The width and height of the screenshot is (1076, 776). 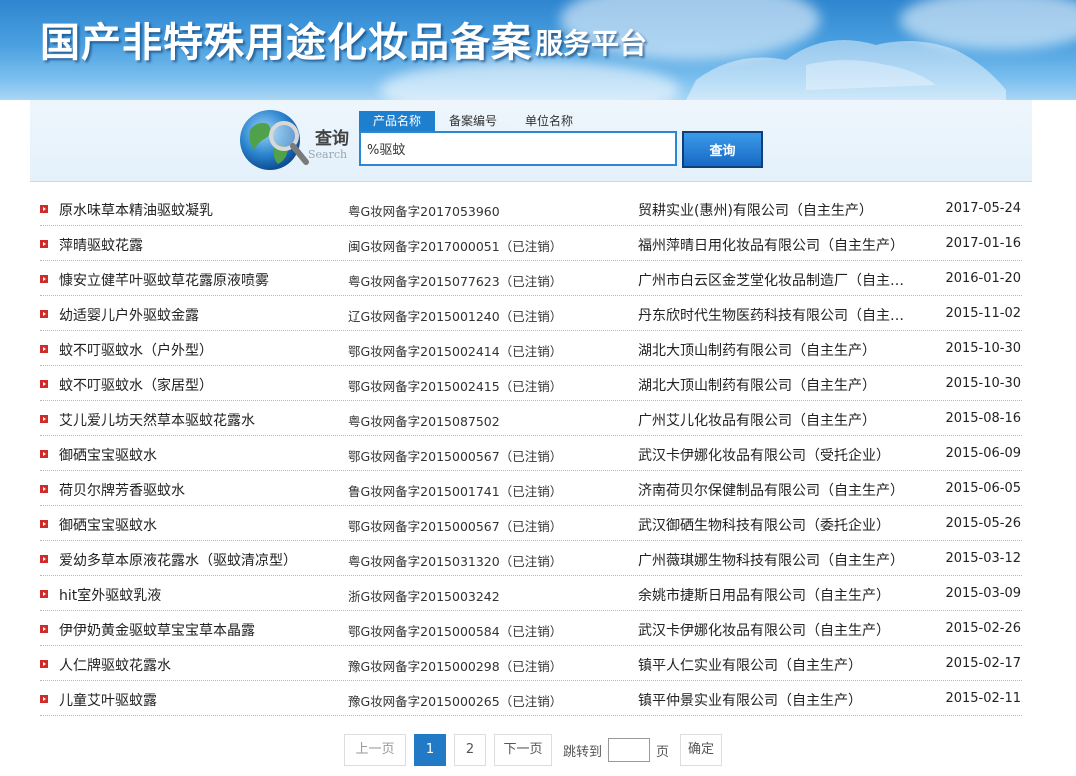 I want to click on record-number: 豫G妆网备字2015000265（已注销）, so click(x=455, y=701).